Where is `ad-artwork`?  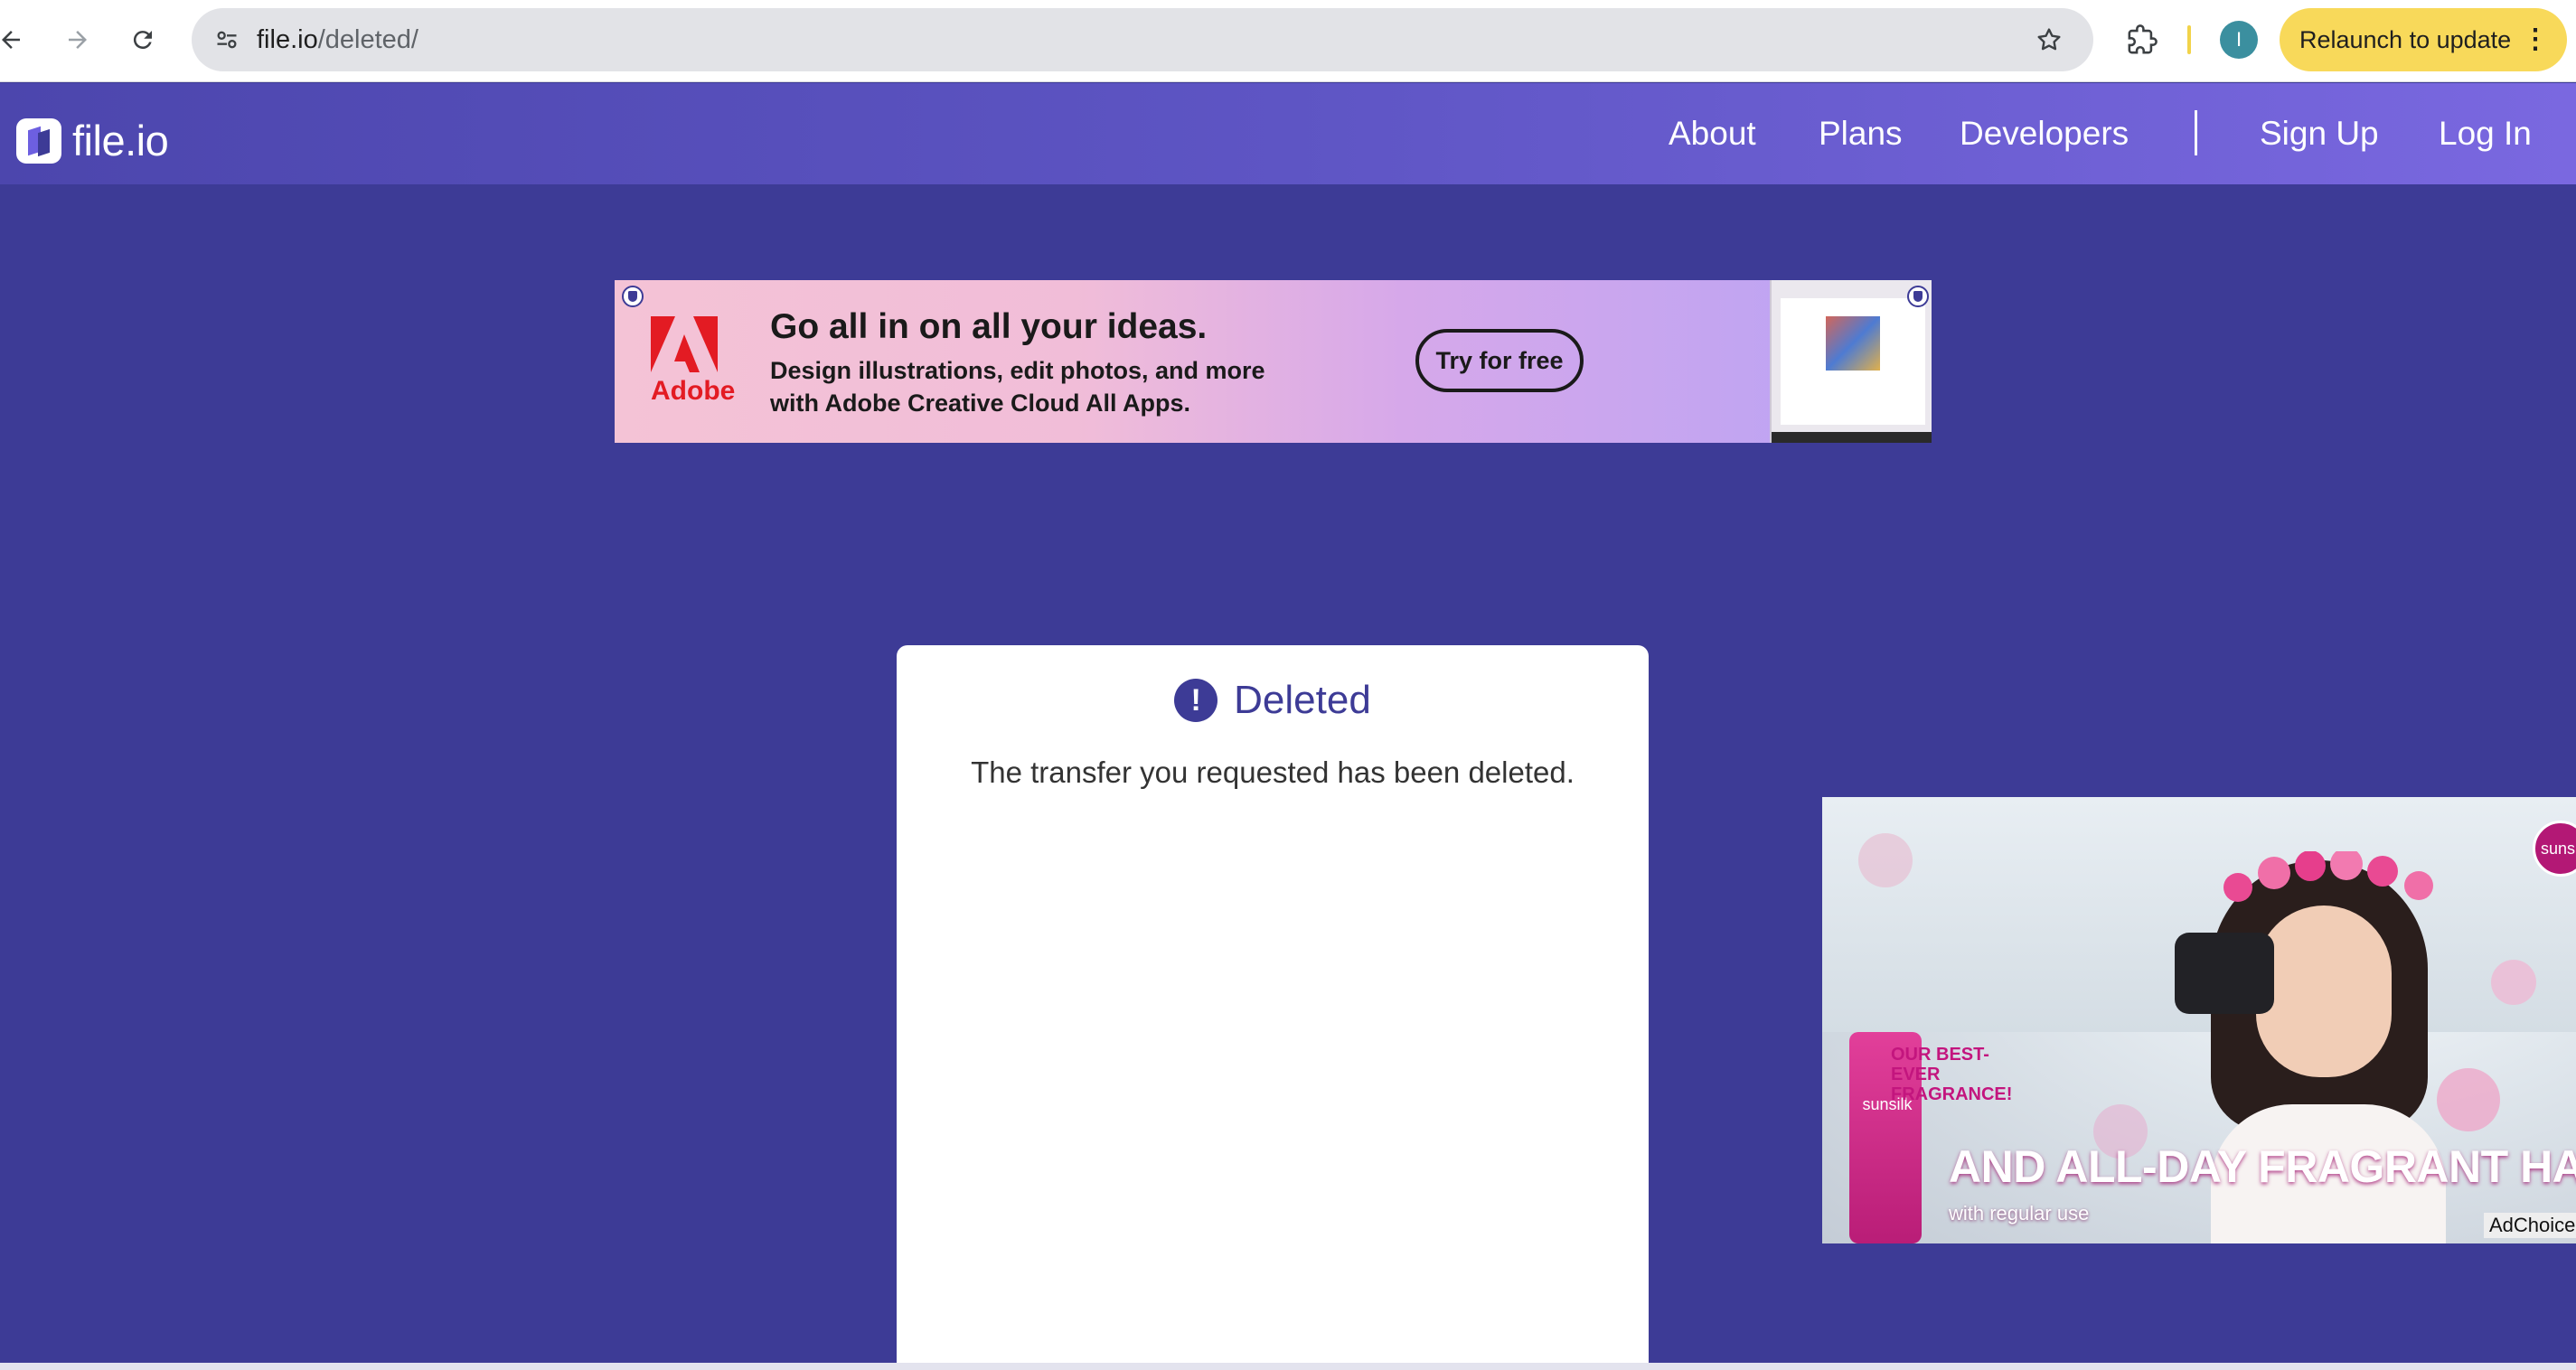
ad-artwork is located at coordinates (1853, 343).